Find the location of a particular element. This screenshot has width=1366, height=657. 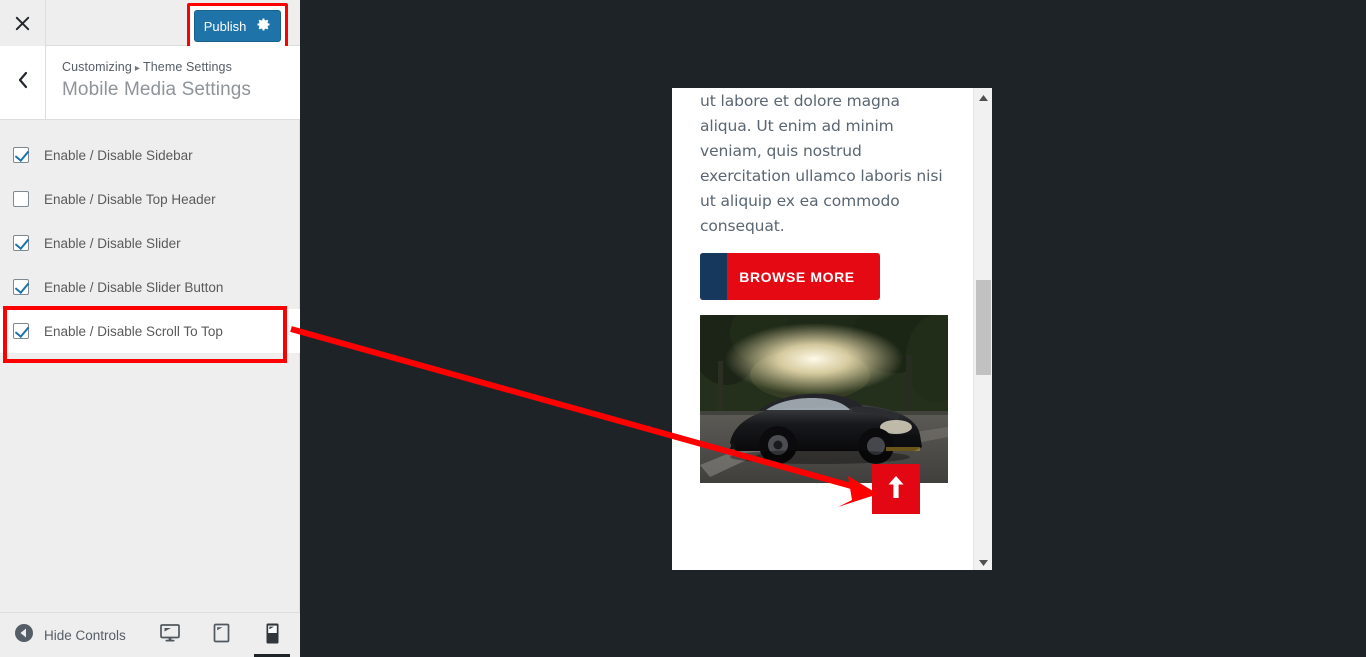

device-button-tablet is located at coordinates (221, 635).